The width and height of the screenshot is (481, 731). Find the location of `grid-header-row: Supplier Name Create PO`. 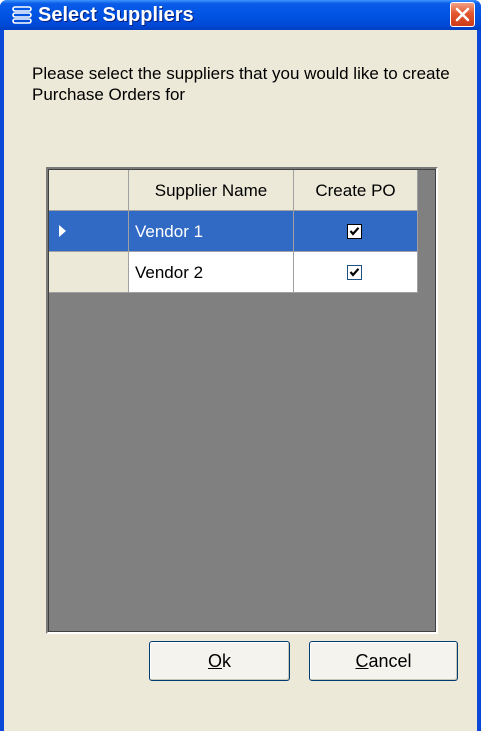

grid-header-row: Supplier Name Create PO is located at coordinates (233, 190).